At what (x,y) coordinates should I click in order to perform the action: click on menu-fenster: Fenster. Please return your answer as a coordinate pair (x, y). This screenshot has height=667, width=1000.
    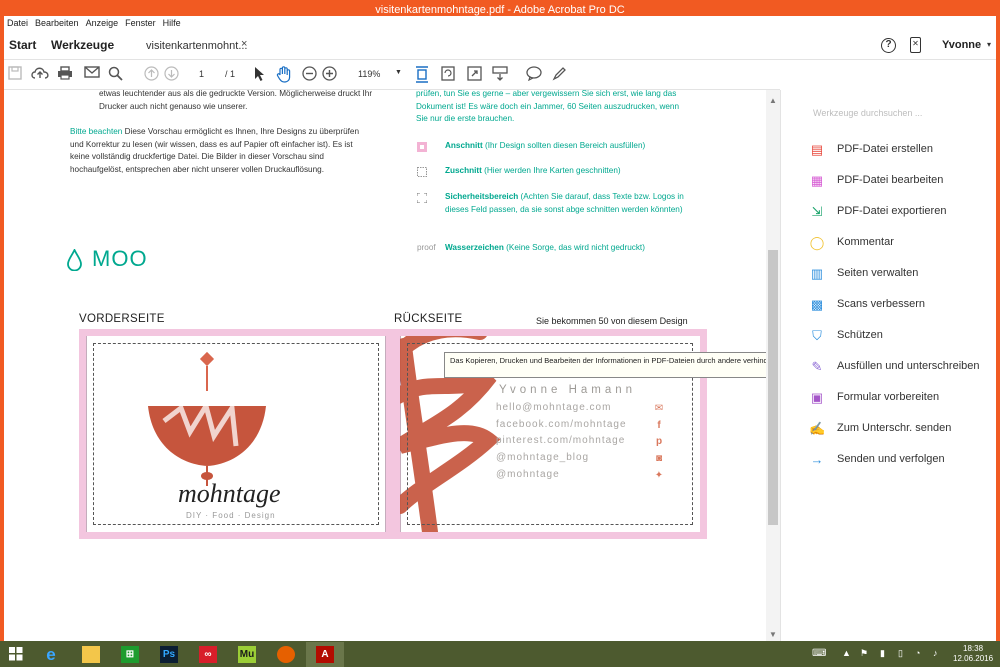
    Looking at the image, I should click on (141, 22).